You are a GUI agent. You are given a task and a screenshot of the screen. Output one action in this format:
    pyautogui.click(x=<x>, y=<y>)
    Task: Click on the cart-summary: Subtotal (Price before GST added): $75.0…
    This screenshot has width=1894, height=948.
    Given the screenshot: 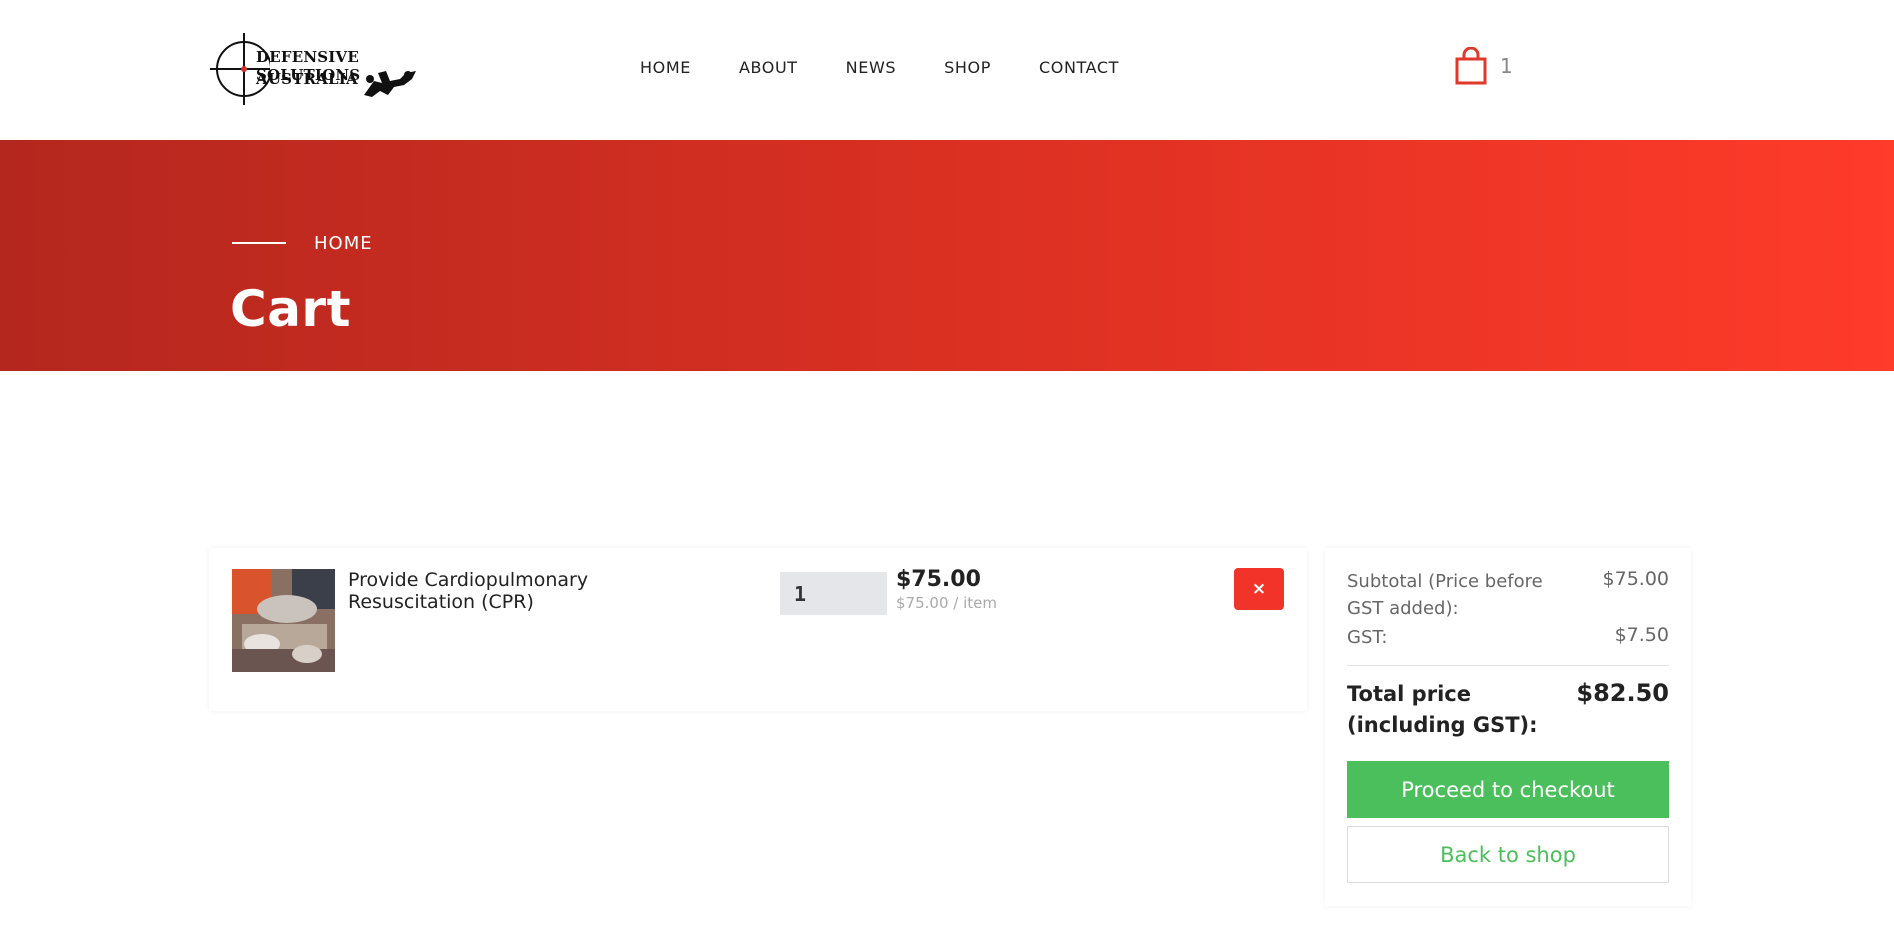 What is the action you would take?
    pyautogui.click(x=1508, y=727)
    